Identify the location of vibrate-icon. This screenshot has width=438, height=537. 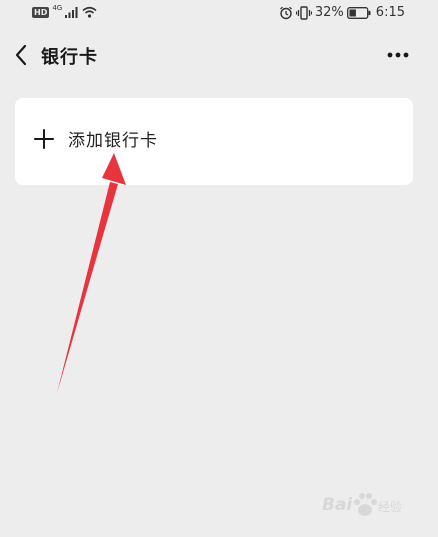
(303, 12).